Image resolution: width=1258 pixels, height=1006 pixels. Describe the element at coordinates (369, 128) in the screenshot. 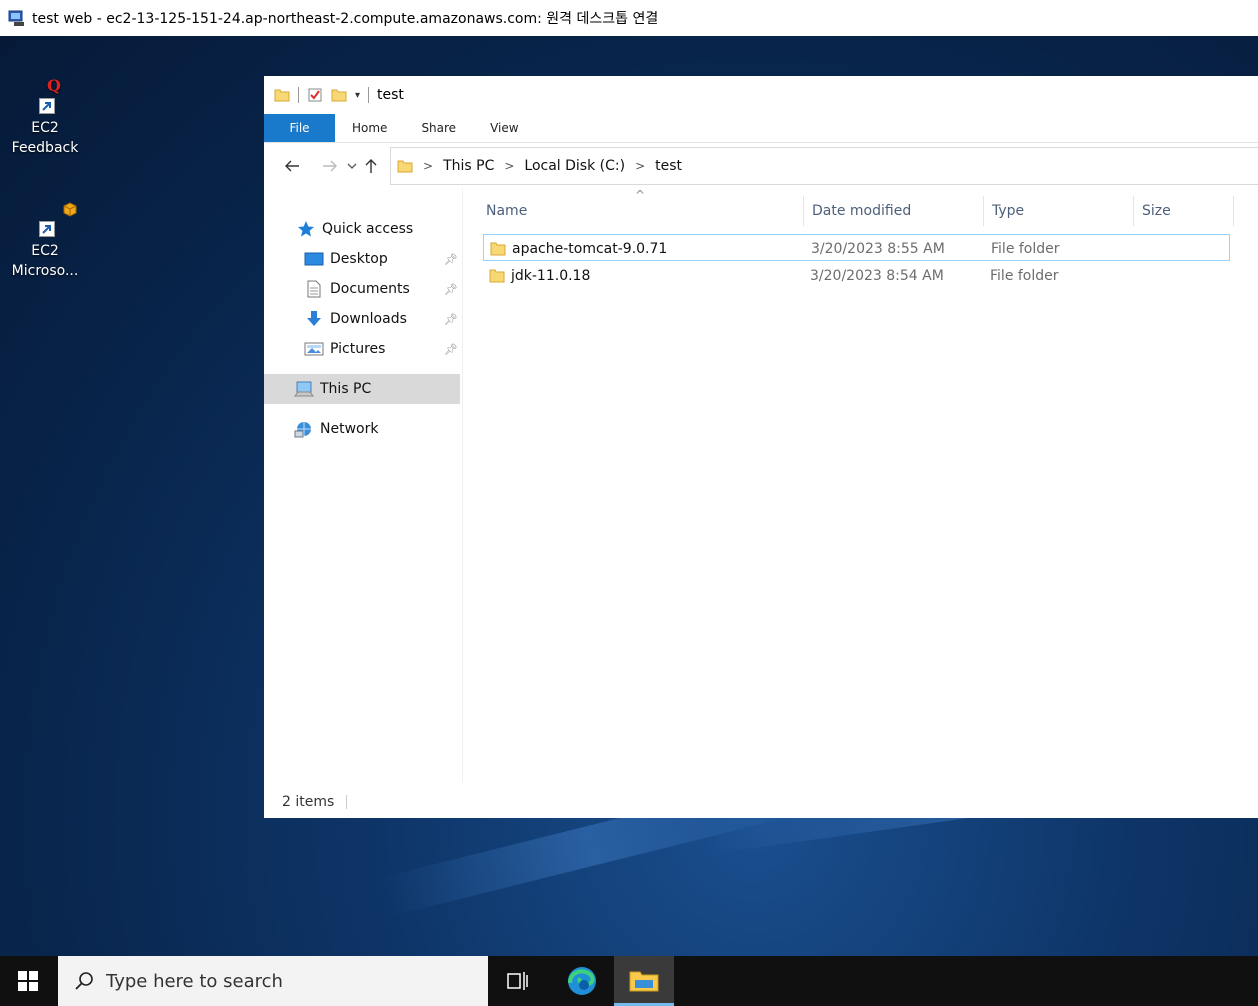

I see `tab-home: Home` at that location.